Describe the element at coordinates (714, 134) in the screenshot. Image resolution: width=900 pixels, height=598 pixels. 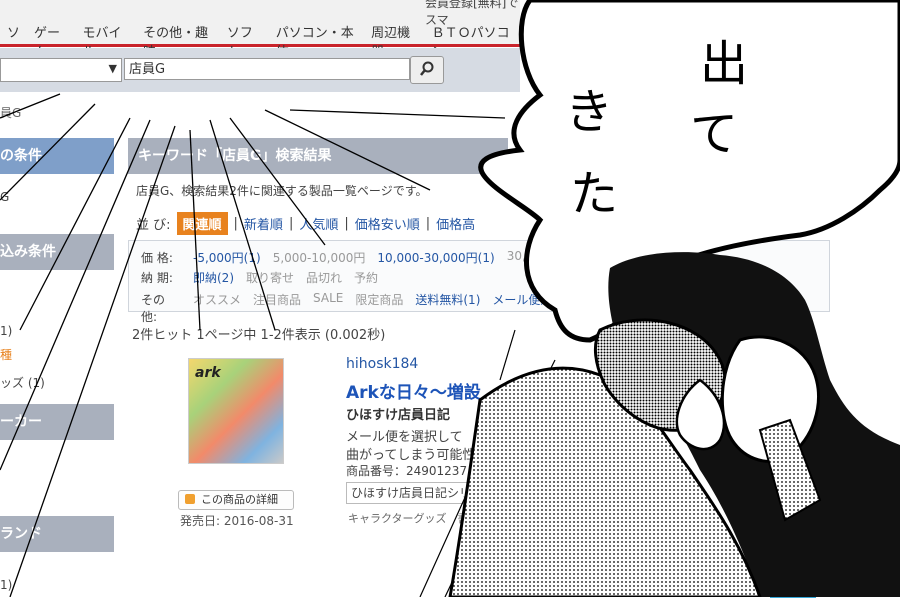
I see `bubble-char: て` at that location.